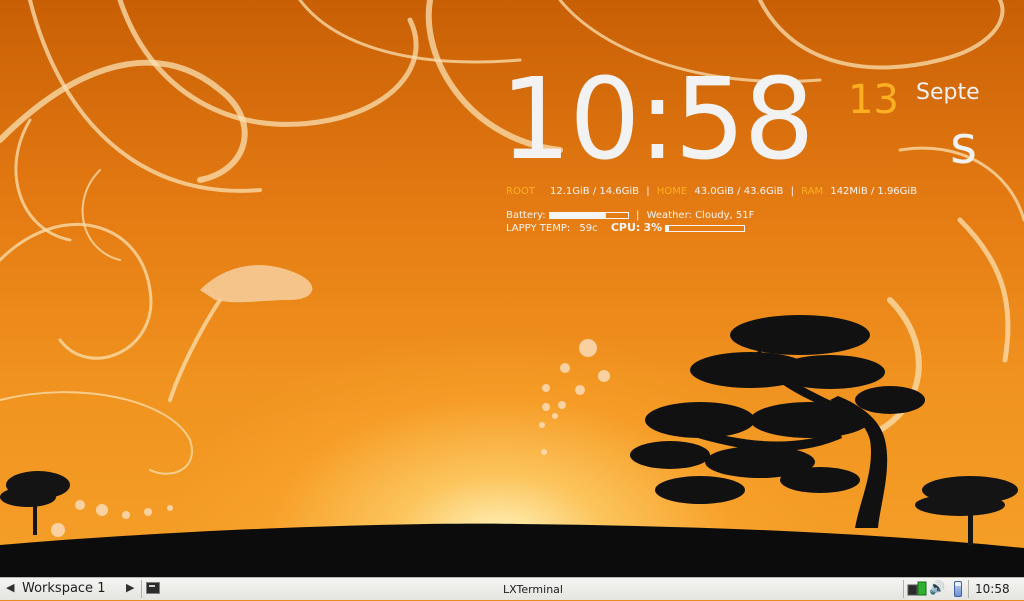 Image resolution: width=1024 pixels, height=601 pixels. Describe the element at coordinates (130, 587) in the screenshot. I see `workspace-next-button: ▶` at that location.